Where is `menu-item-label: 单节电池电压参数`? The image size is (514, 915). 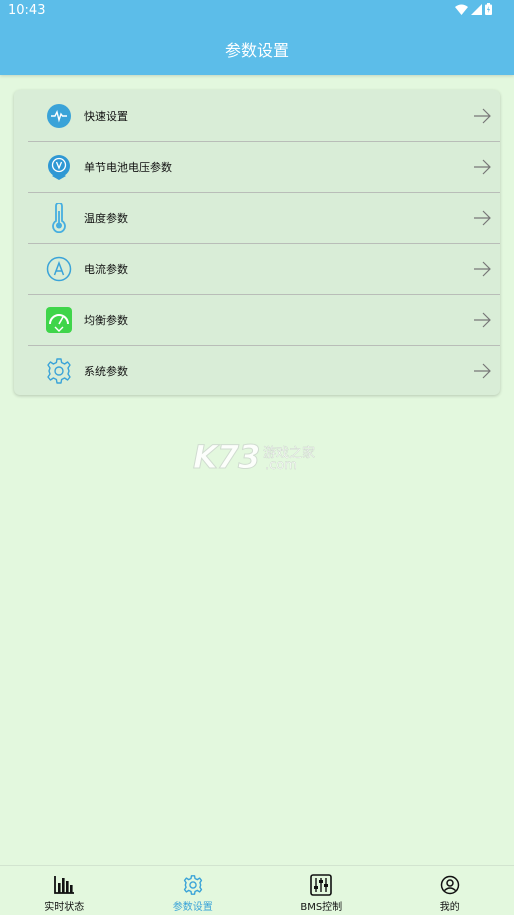
menu-item-label: 单节电池电压参数 is located at coordinates (278, 167).